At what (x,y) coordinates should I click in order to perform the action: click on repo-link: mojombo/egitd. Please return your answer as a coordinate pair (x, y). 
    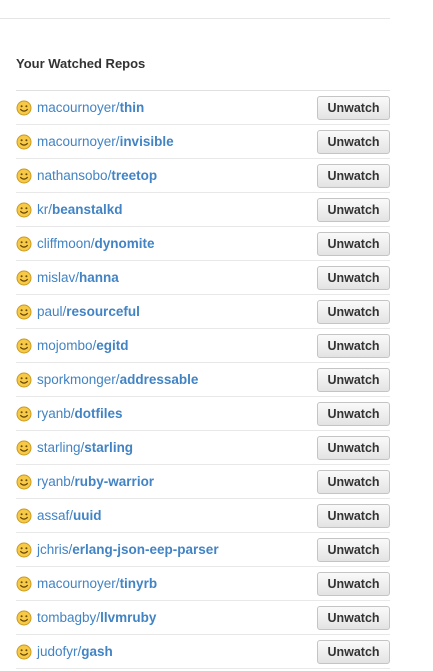
    Looking at the image, I should click on (83, 346).